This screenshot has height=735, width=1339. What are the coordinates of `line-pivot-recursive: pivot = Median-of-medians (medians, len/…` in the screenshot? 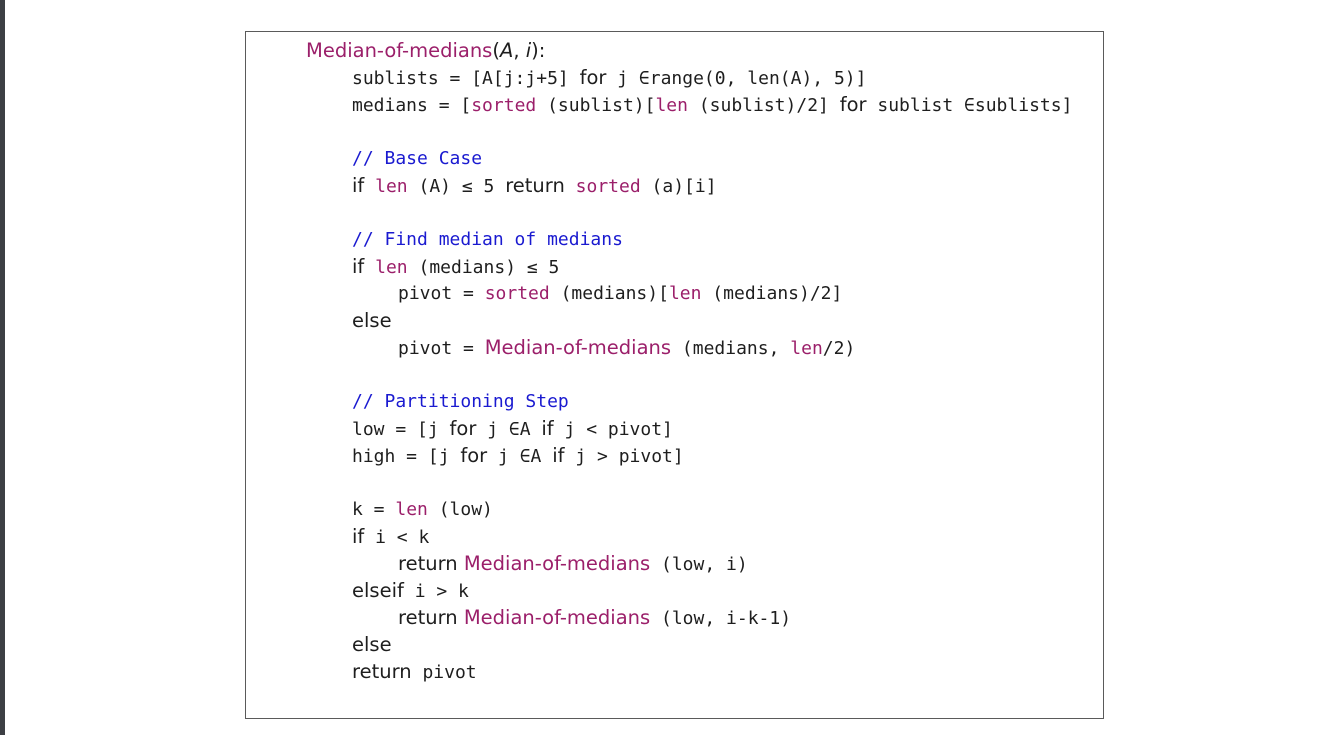 It's located at (627, 347).